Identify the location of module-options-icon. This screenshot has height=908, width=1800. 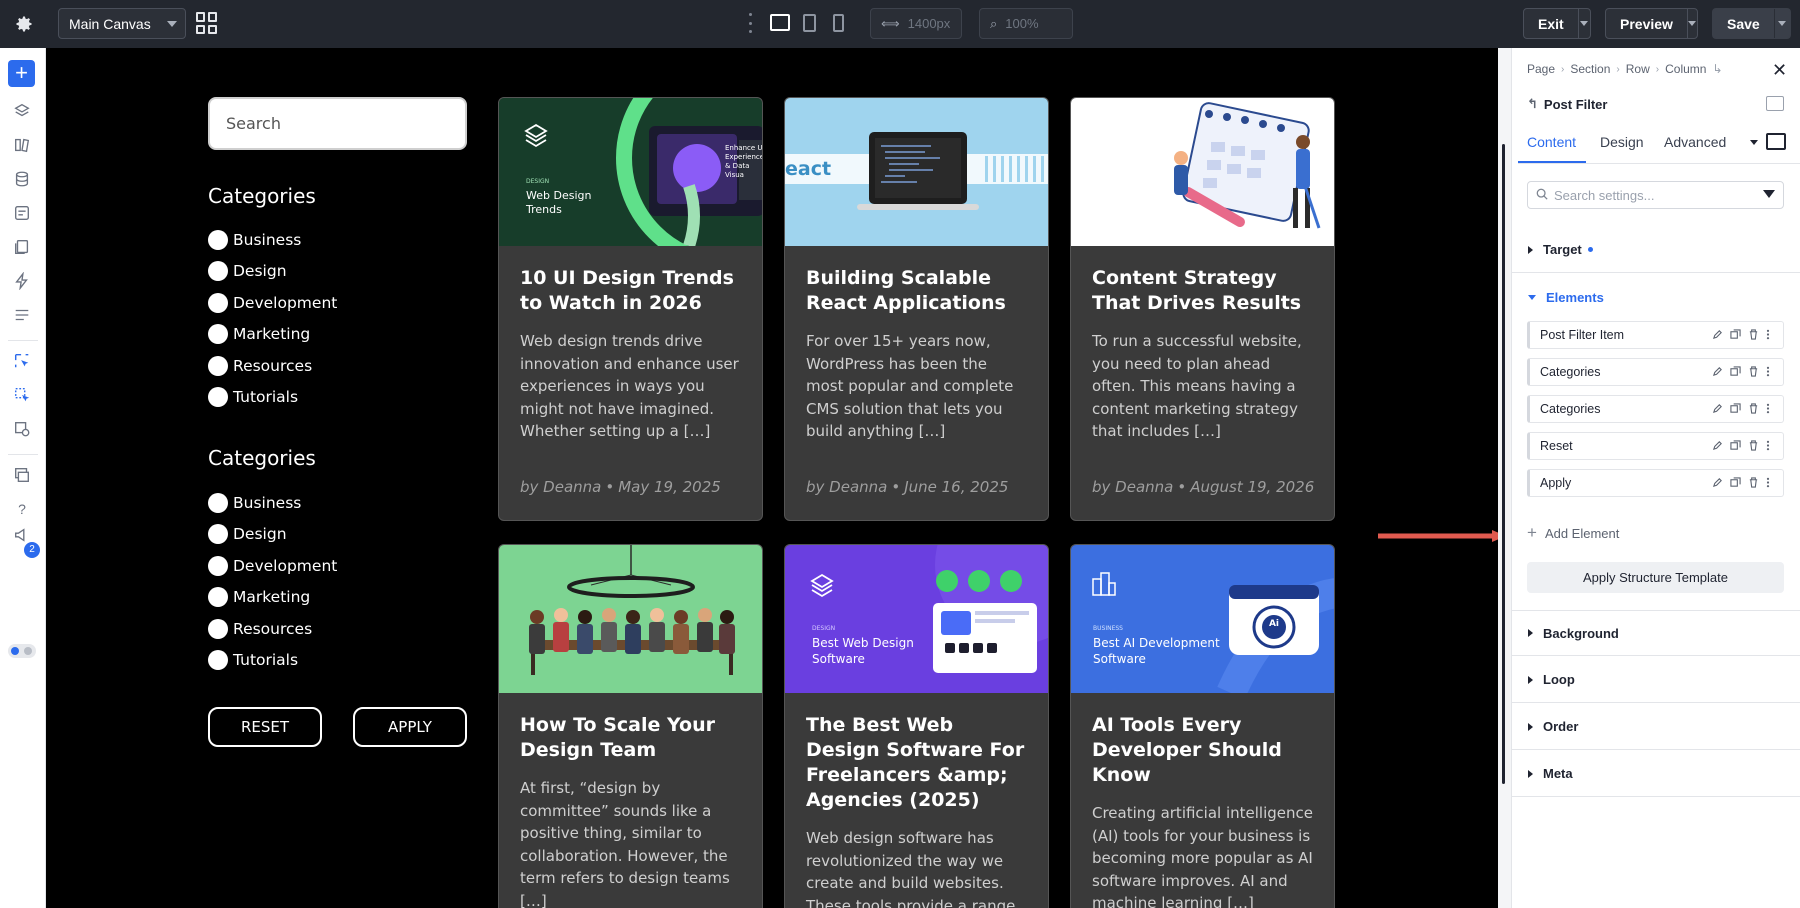
(1775, 103).